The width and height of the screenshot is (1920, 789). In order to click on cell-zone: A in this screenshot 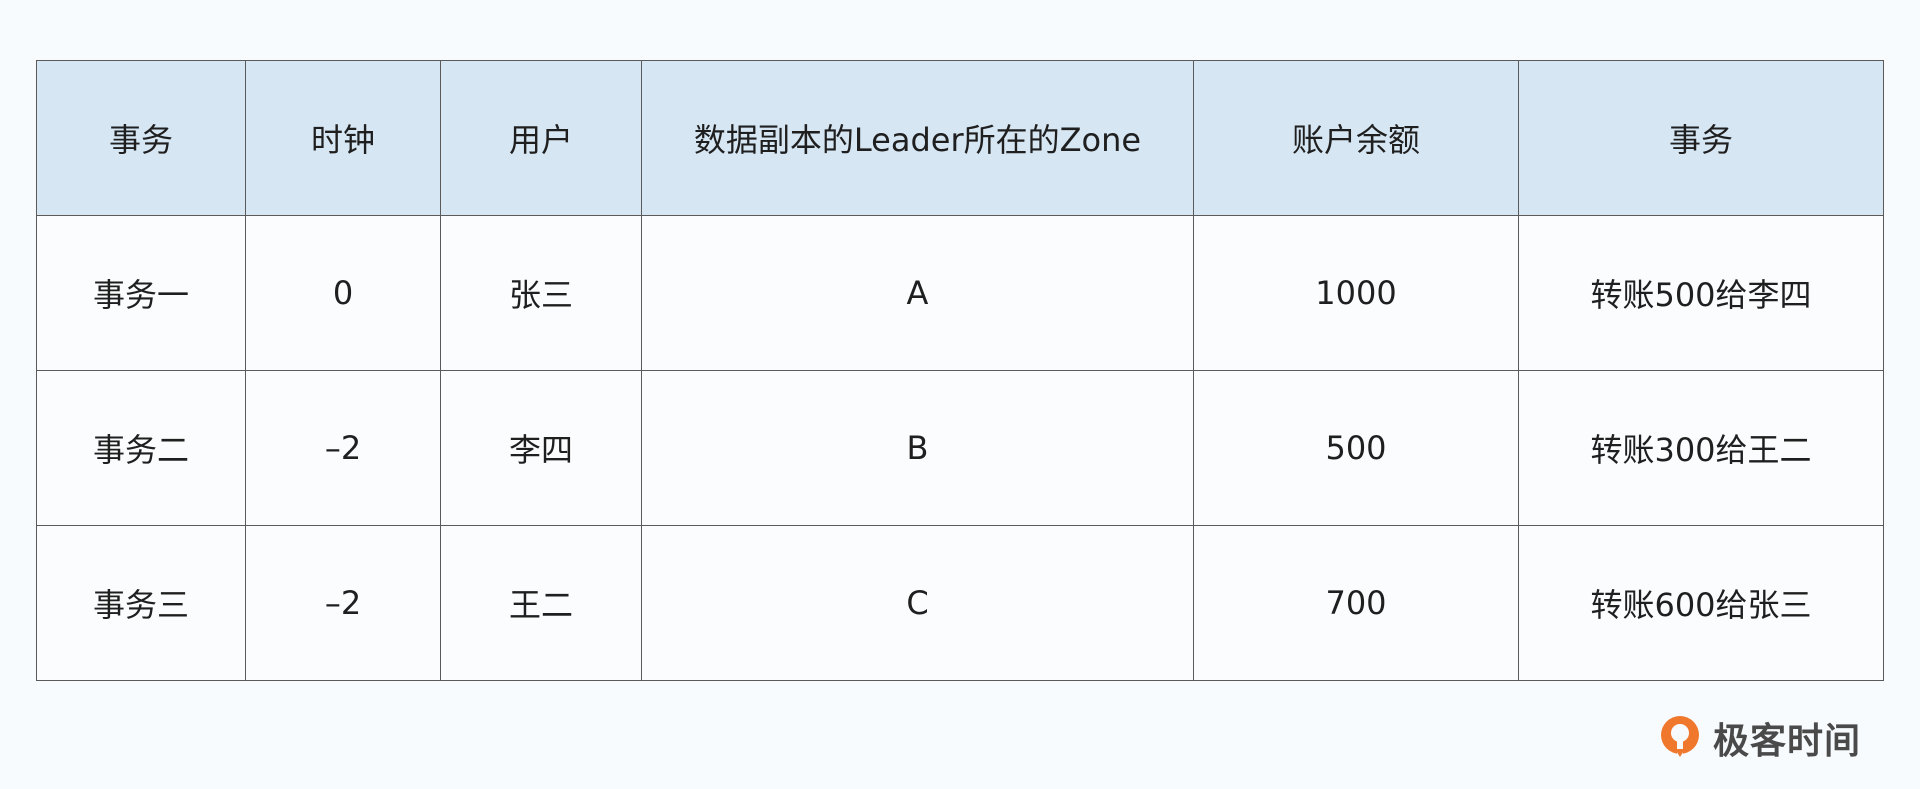, I will do `click(917, 293)`.